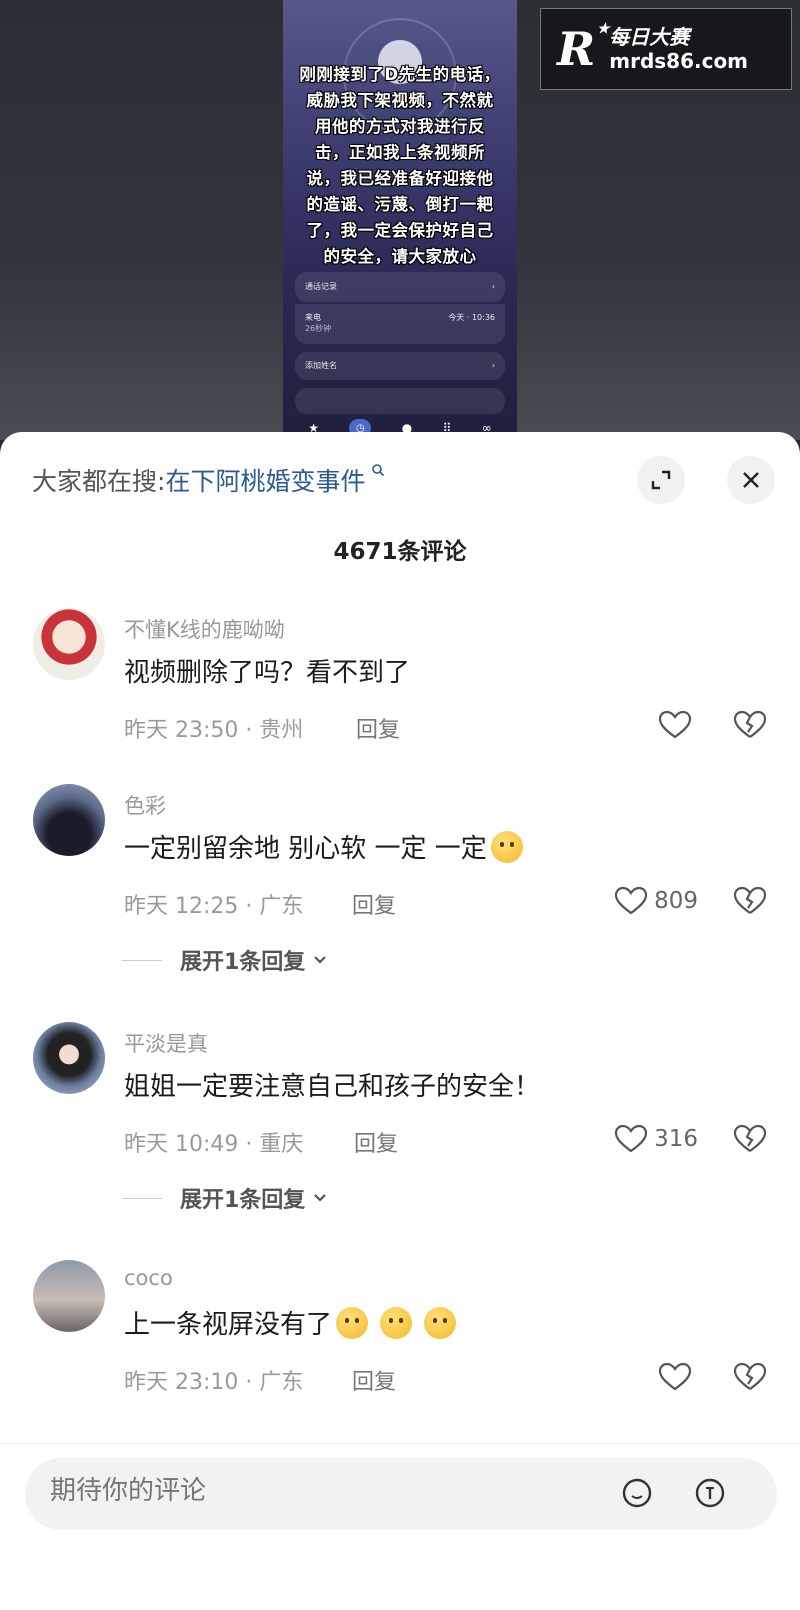 Image resolution: width=800 pixels, height=1610 pixels. What do you see at coordinates (214, 906) in the screenshot?
I see `comment-meta: 昨天 12:25 · 广东` at bounding box center [214, 906].